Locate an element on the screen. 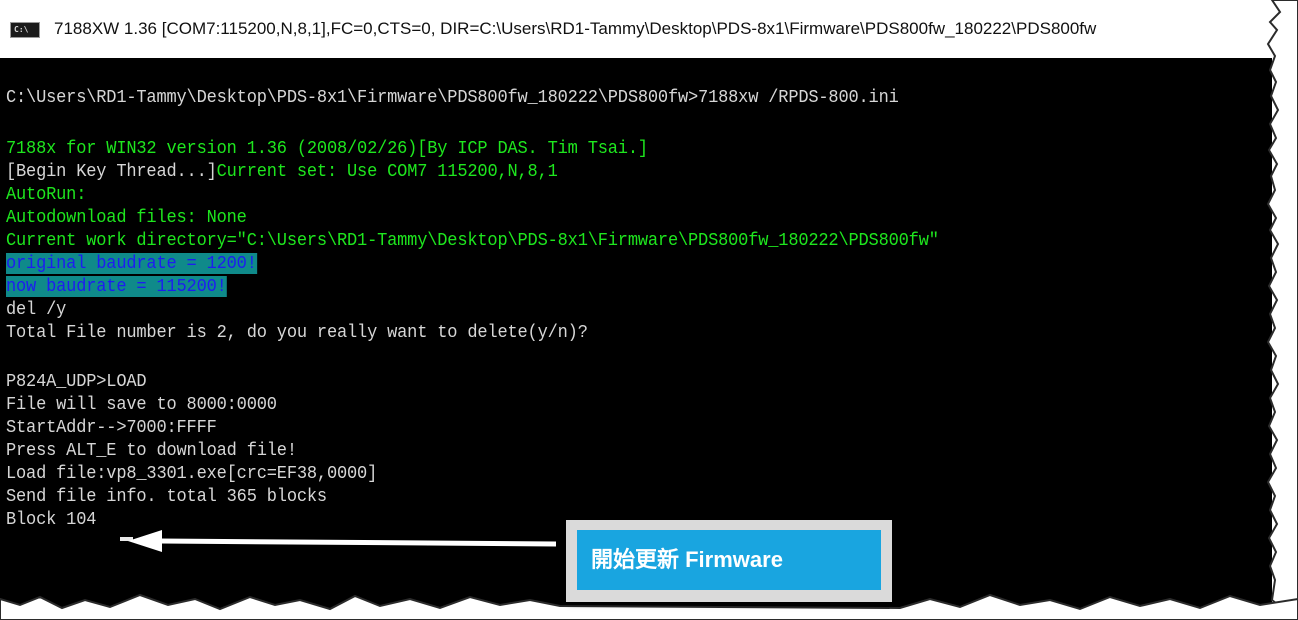 This screenshot has width=1298, height=620. torn-edge-right is located at coordinates (1282, 310).